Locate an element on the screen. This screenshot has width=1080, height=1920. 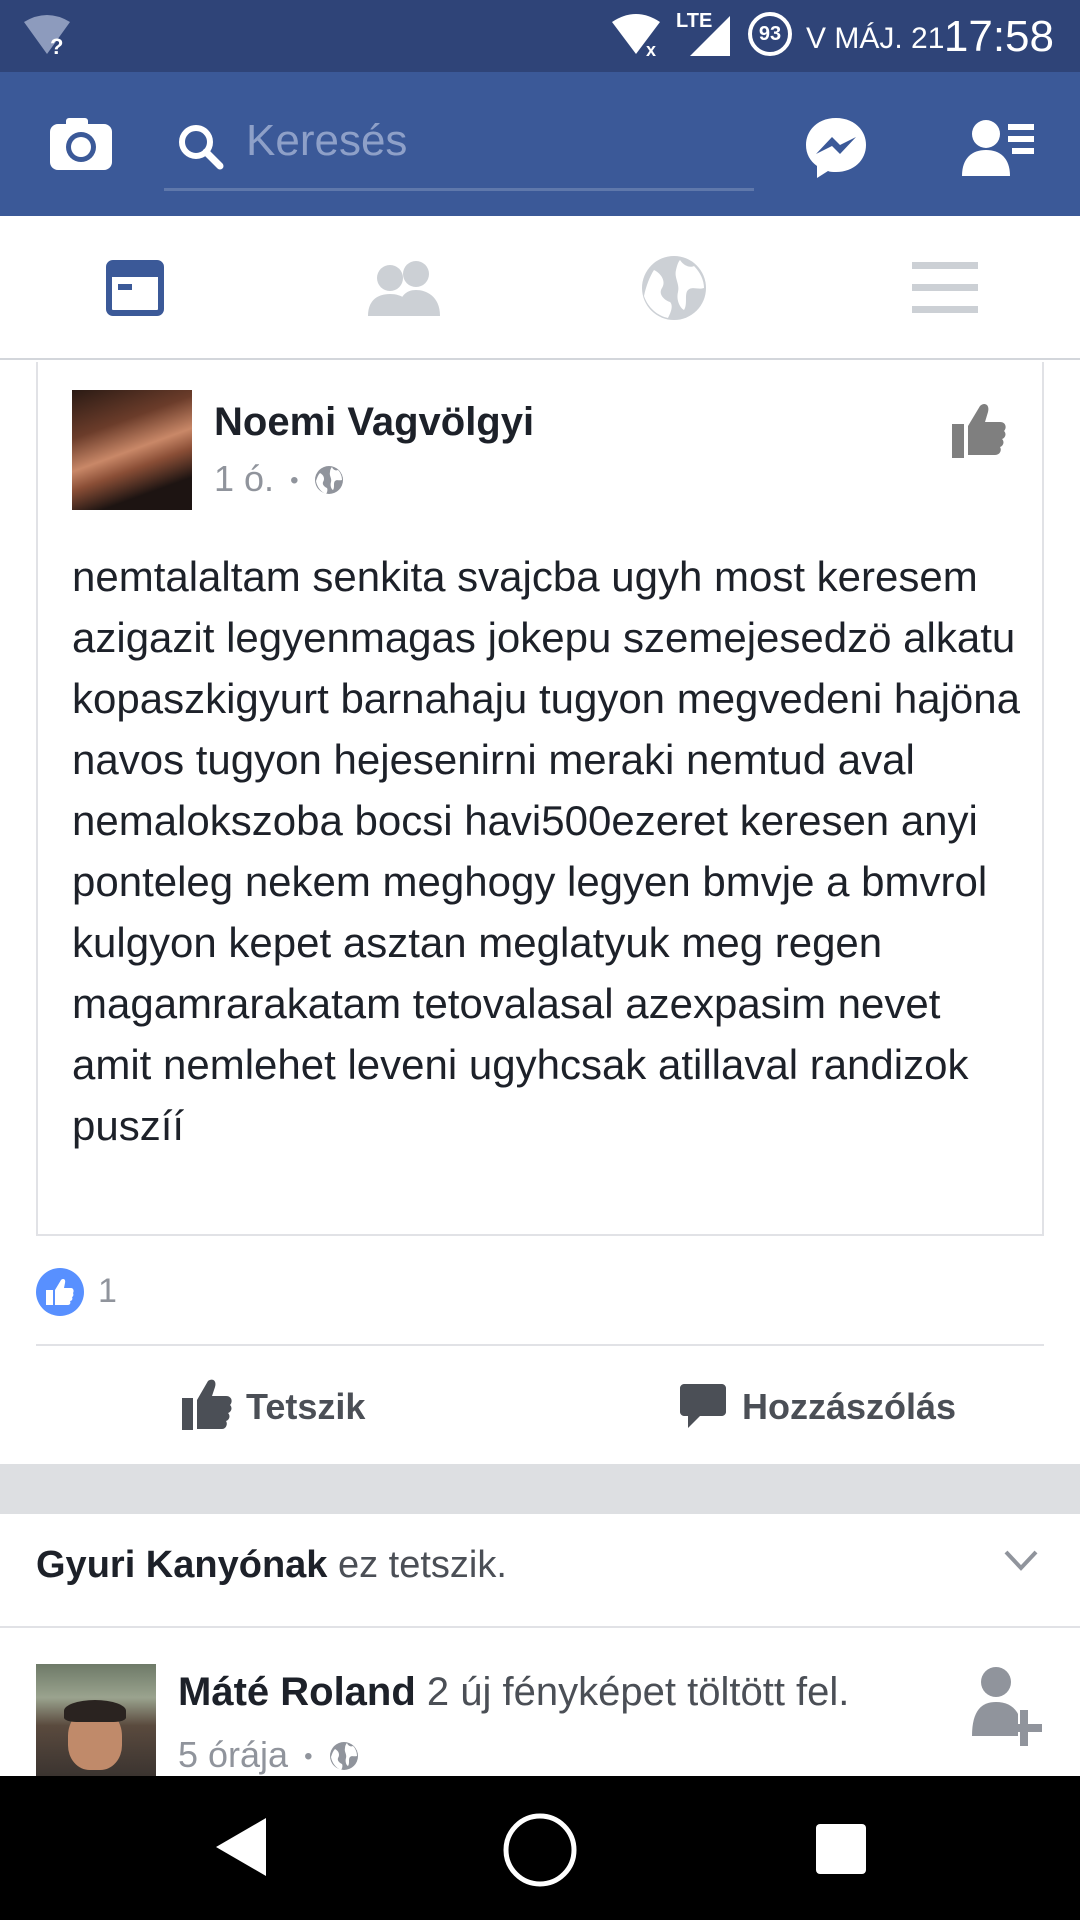
liker-name: Gyuri Kanyónak is located at coordinates (181, 1565).